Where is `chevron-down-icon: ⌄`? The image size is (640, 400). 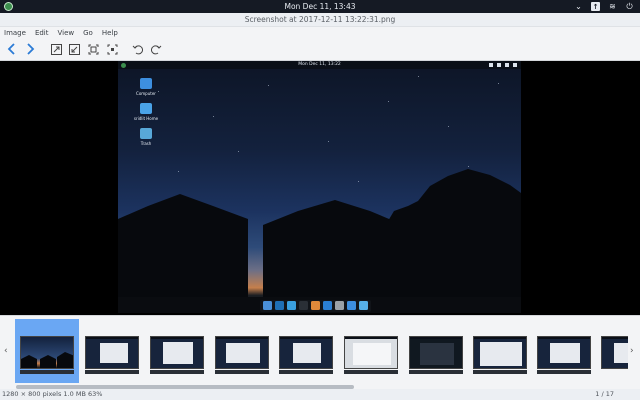 chevron-down-icon: ⌄ is located at coordinates (578, 6).